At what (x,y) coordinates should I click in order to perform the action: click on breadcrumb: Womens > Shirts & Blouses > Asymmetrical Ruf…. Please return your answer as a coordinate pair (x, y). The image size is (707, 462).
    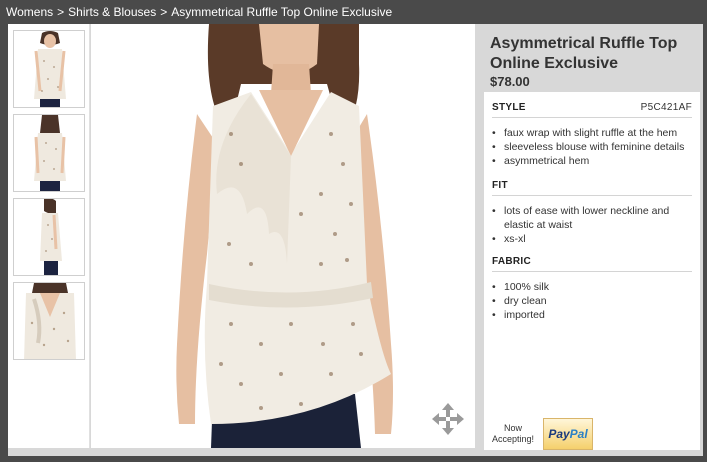
    Looking at the image, I should click on (353, 12).